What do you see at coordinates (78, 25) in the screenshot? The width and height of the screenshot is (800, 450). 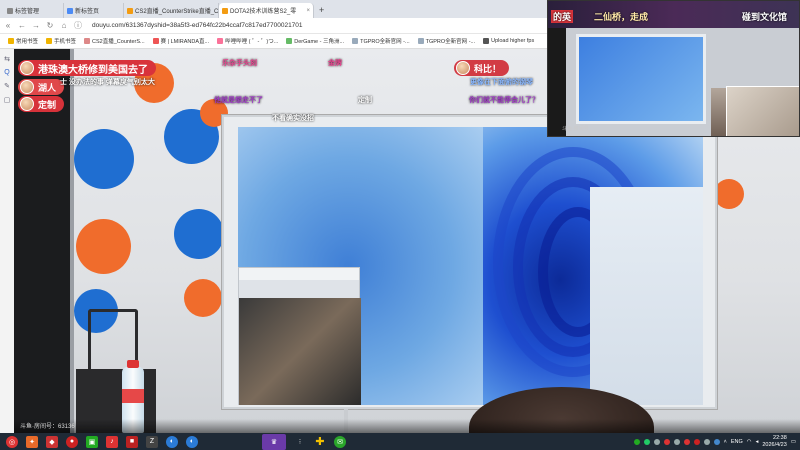 I see `info-icon: ⓘ` at bounding box center [78, 25].